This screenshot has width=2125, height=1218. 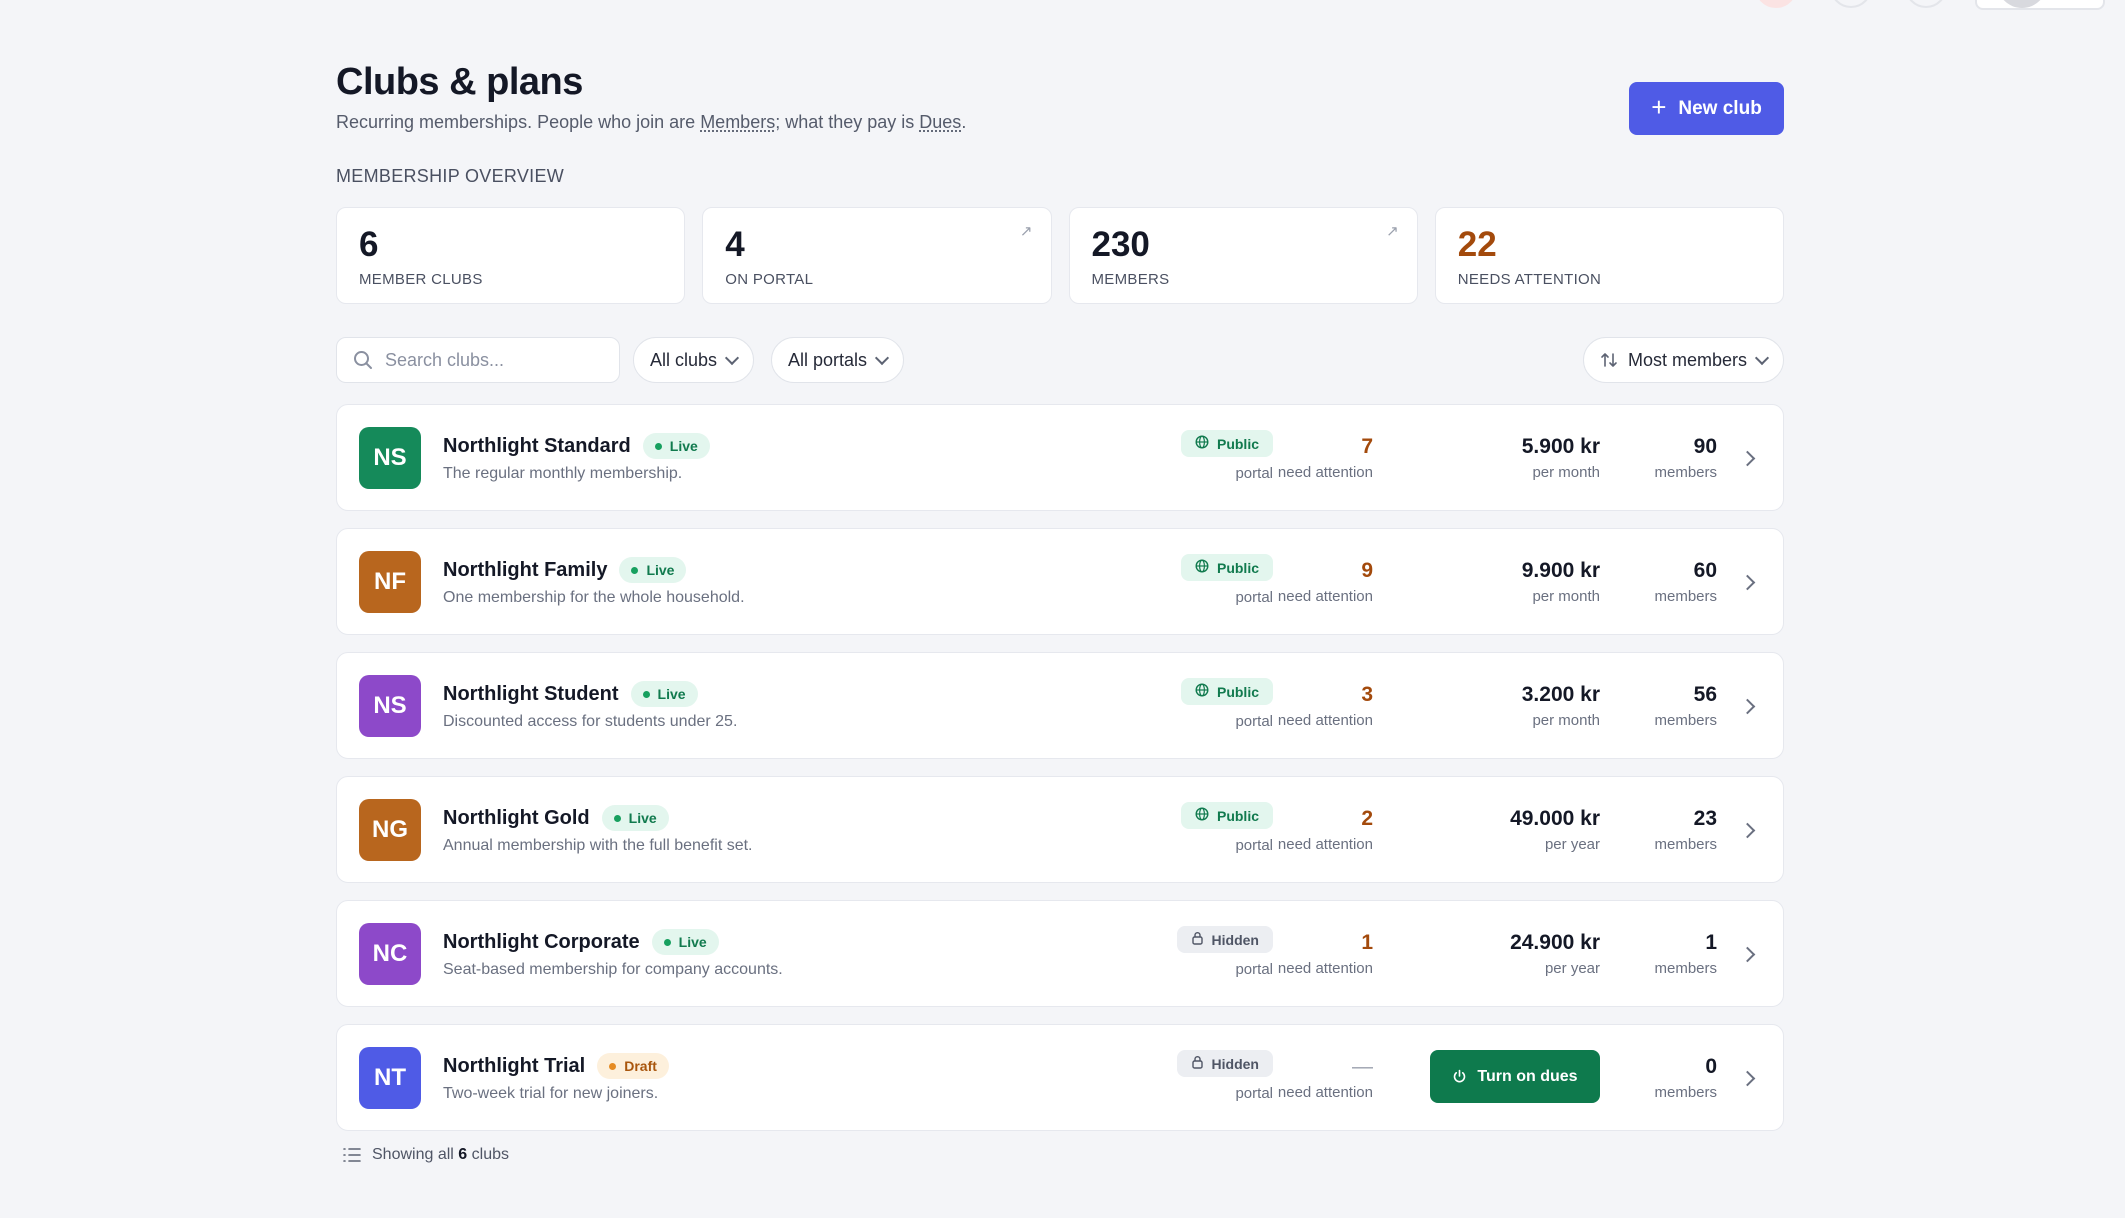 I want to click on stat-value: 22, so click(x=1477, y=244).